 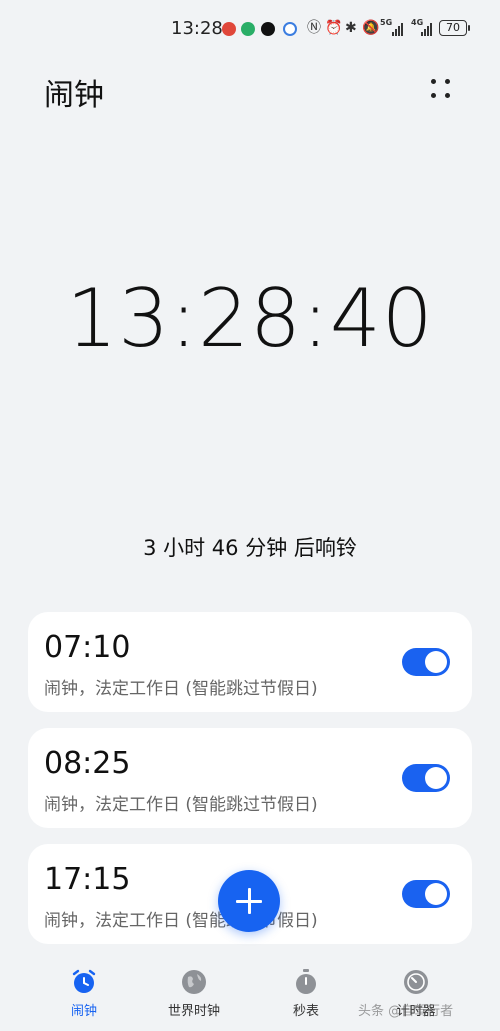 I want to click on battery-icon: 70, so click(x=454, y=28).